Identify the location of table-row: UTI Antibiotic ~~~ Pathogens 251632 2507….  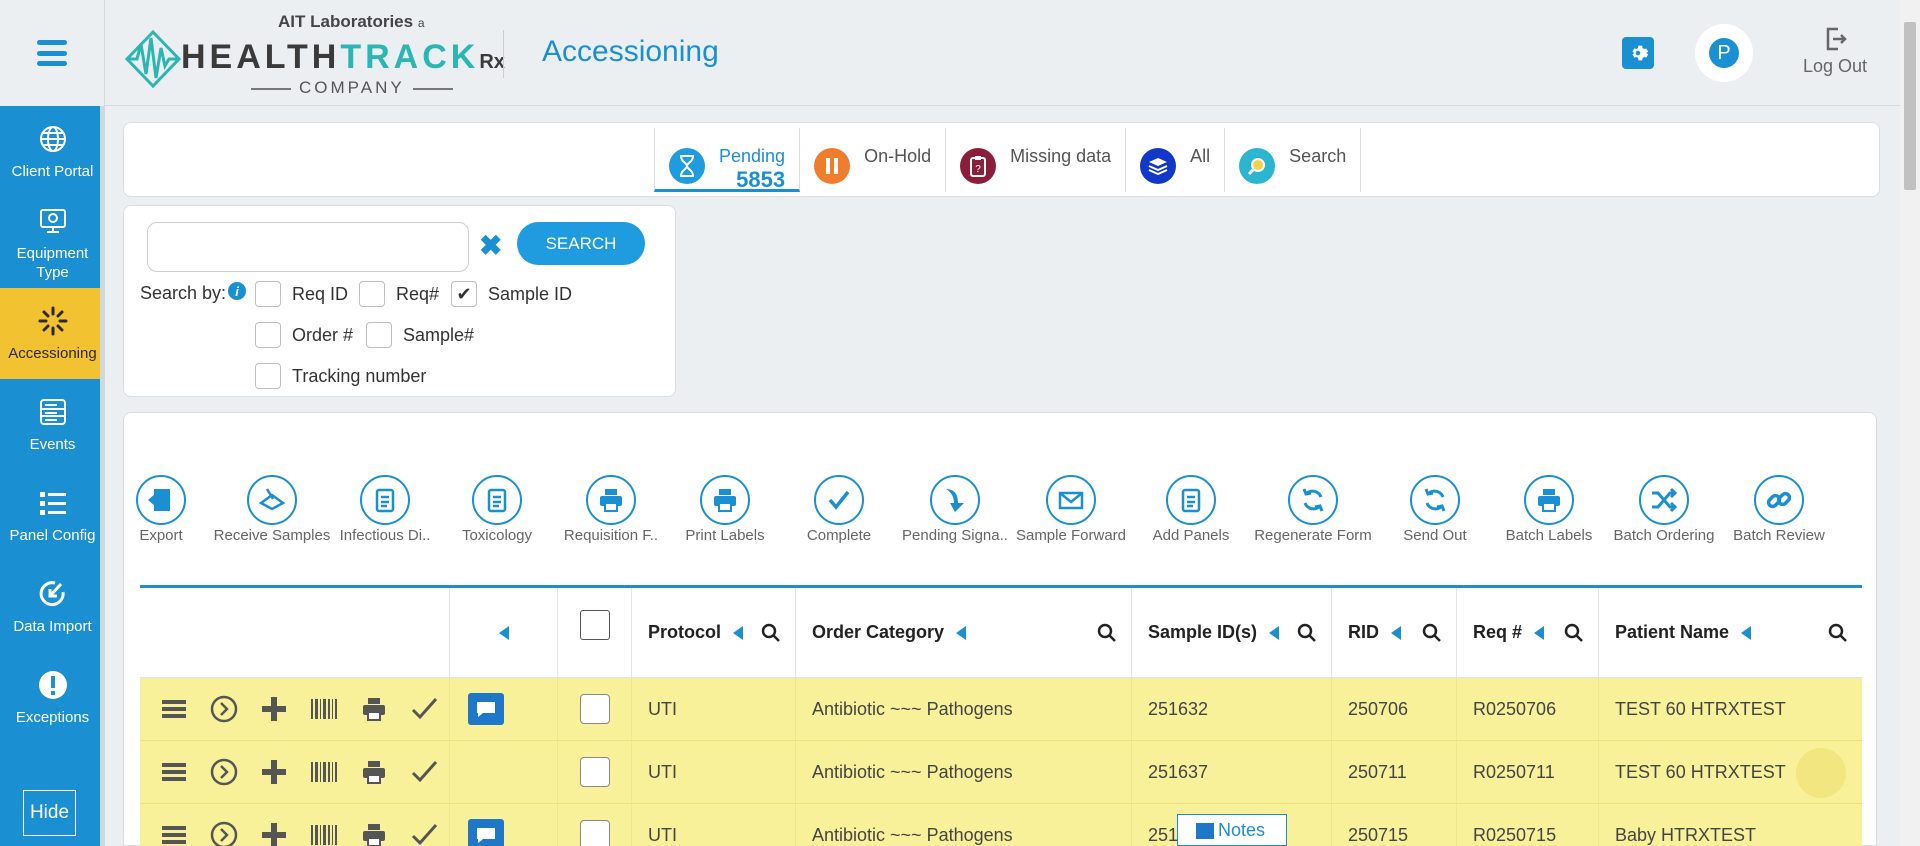
(1001, 709).